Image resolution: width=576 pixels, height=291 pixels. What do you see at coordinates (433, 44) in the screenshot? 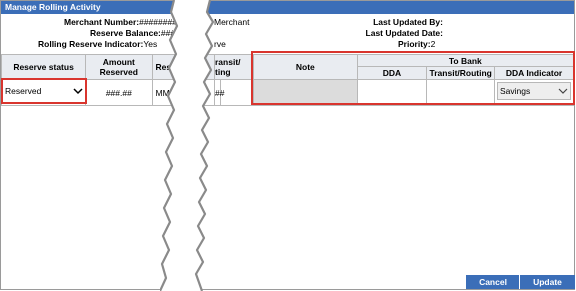
I see `priority-value: 2` at bounding box center [433, 44].